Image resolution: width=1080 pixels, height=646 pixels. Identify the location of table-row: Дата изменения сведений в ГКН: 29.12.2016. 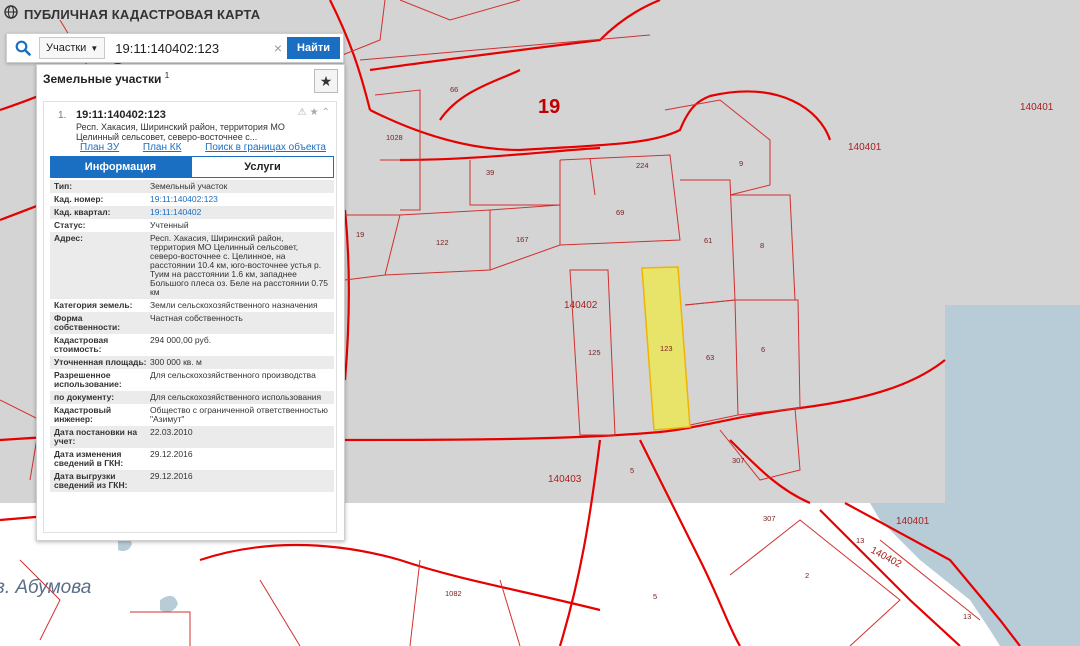
(192, 459).